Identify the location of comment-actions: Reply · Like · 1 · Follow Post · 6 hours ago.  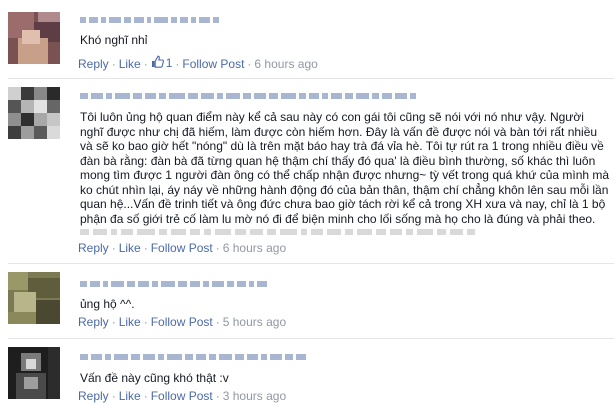
(198, 63).